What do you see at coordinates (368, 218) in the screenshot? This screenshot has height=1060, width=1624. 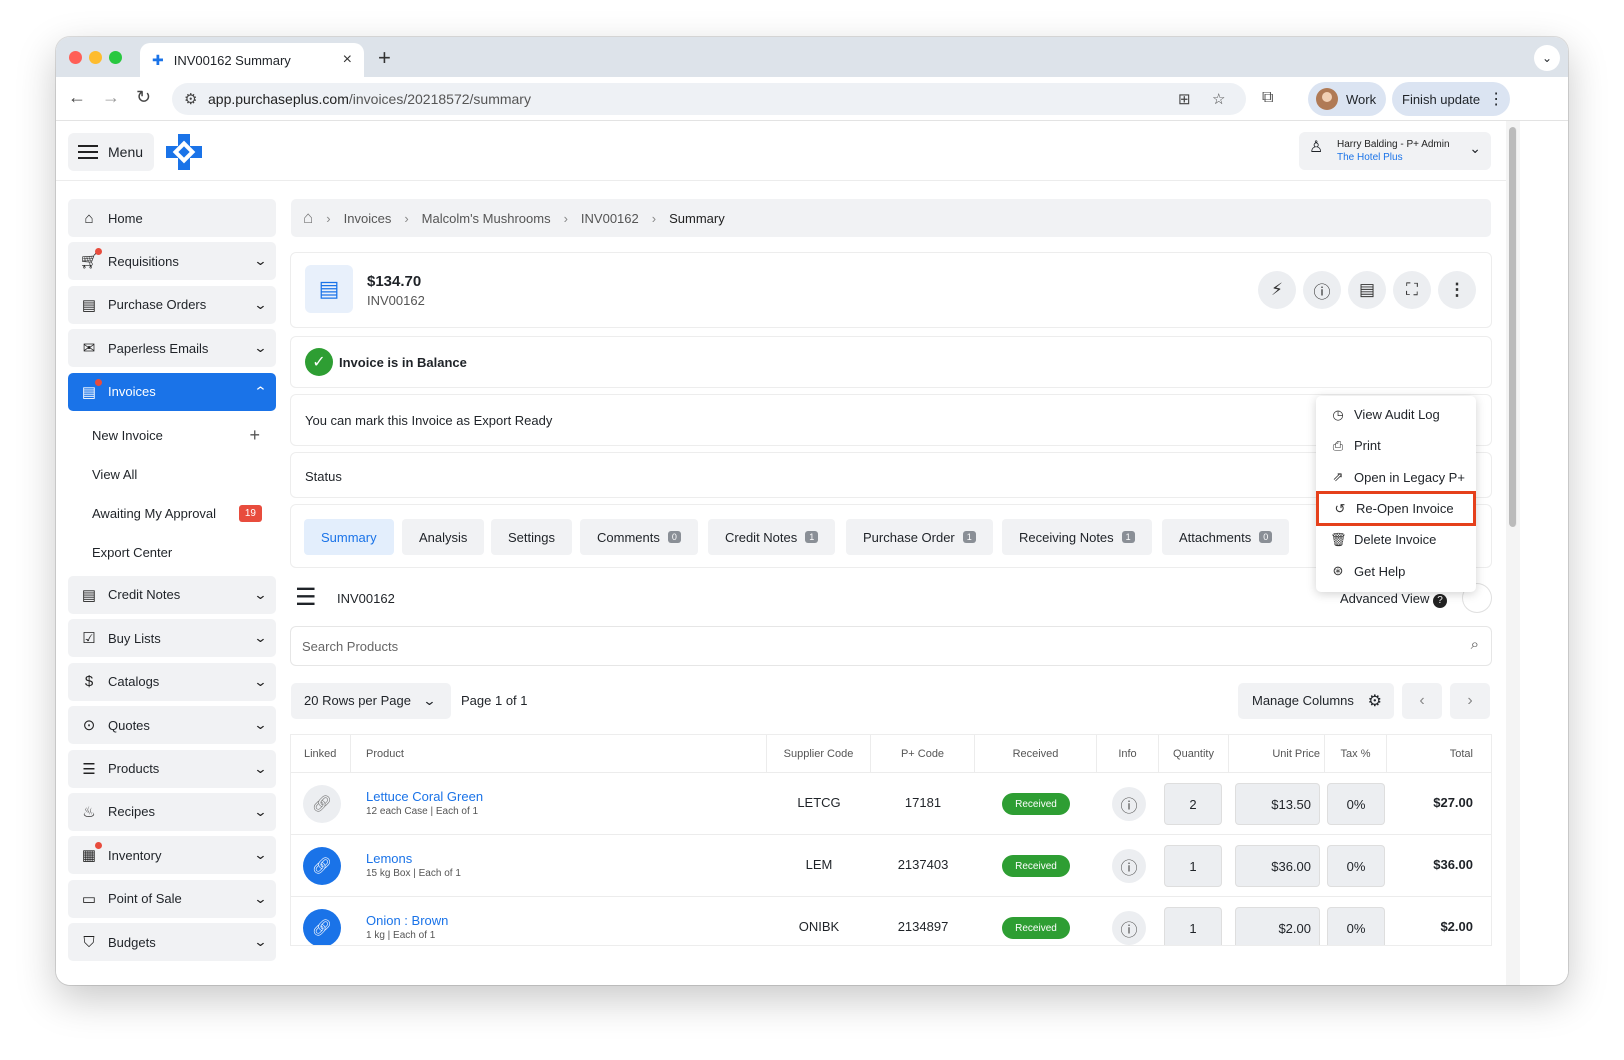 I see `breadcrumb-invoices: Invoices` at bounding box center [368, 218].